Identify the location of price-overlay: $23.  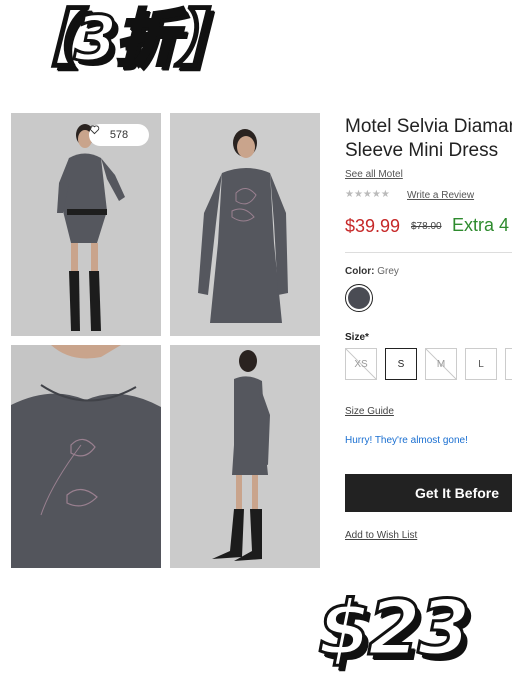
(395, 627).